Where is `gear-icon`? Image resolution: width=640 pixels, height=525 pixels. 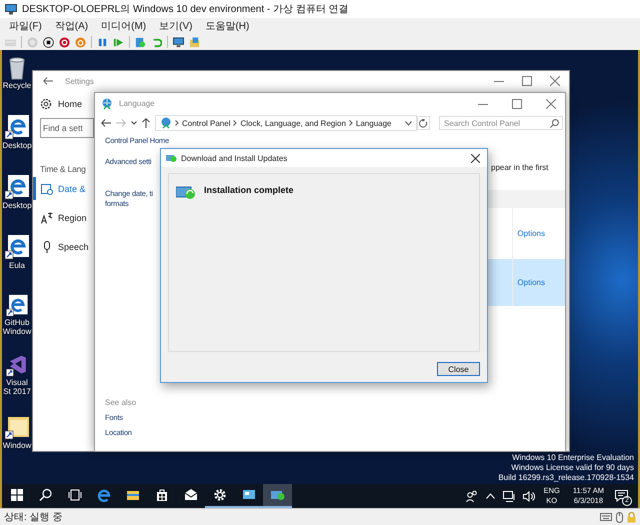
gear-icon is located at coordinates (46, 104).